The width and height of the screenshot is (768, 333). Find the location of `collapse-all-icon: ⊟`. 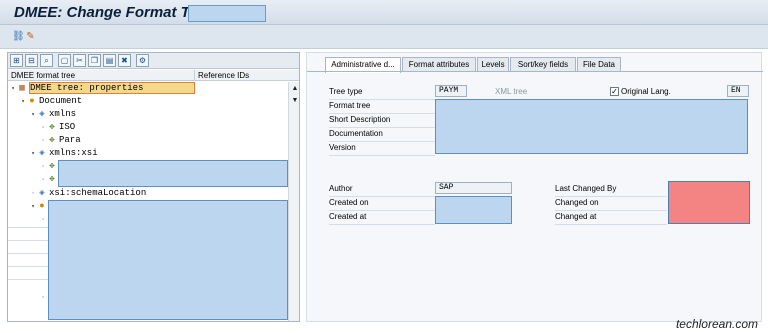

collapse-all-icon: ⊟ is located at coordinates (31, 60).